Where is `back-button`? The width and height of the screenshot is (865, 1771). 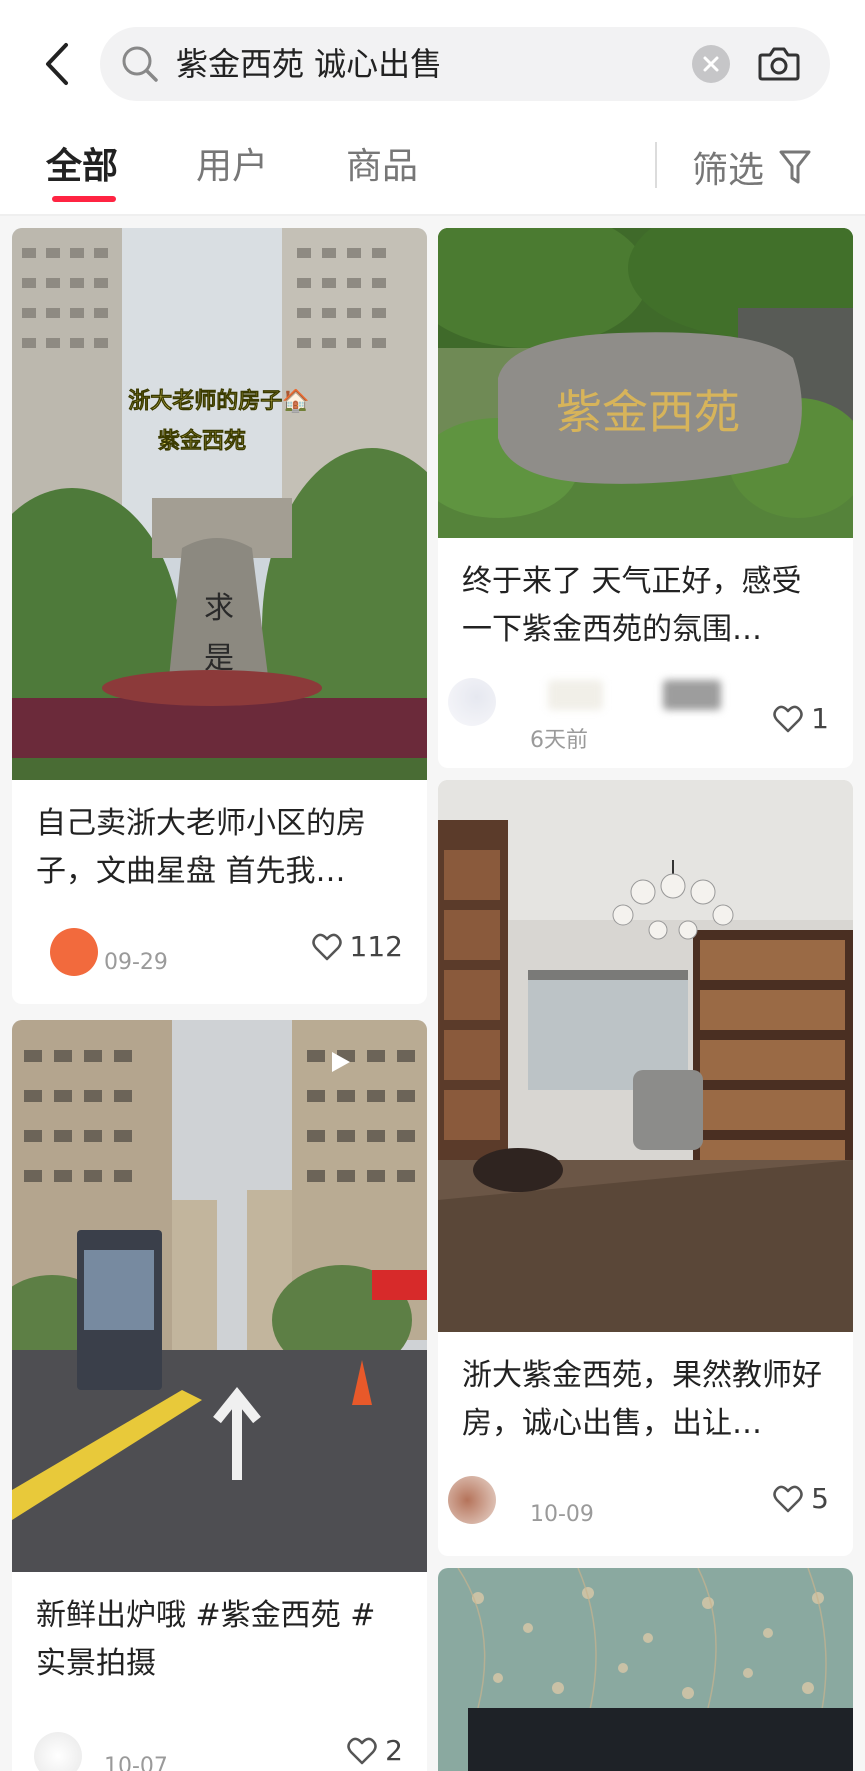 back-button is located at coordinates (57, 64).